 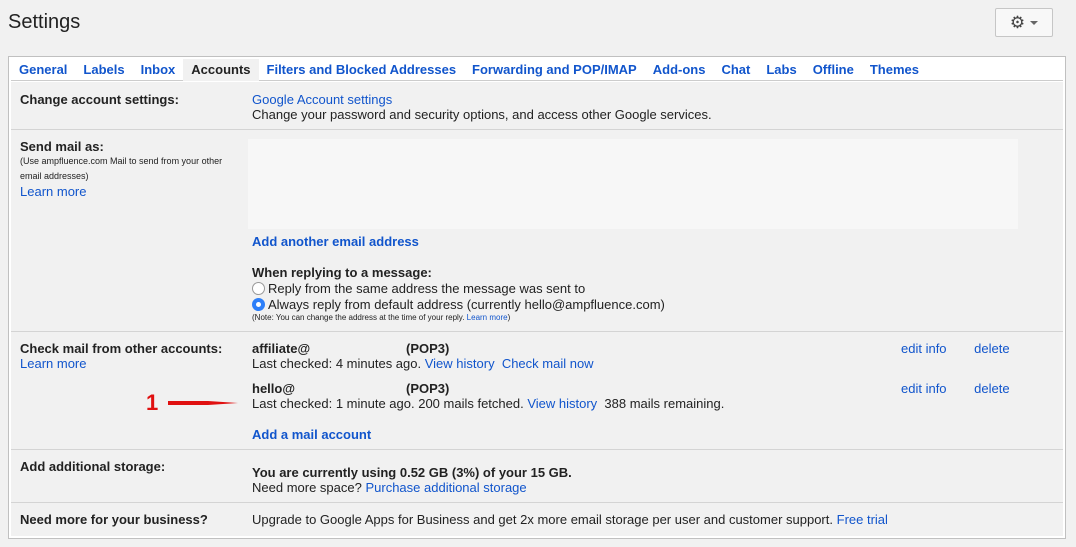 What do you see at coordinates (335, 241) in the screenshot?
I see `add-email-address-link: Add another email address` at bounding box center [335, 241].